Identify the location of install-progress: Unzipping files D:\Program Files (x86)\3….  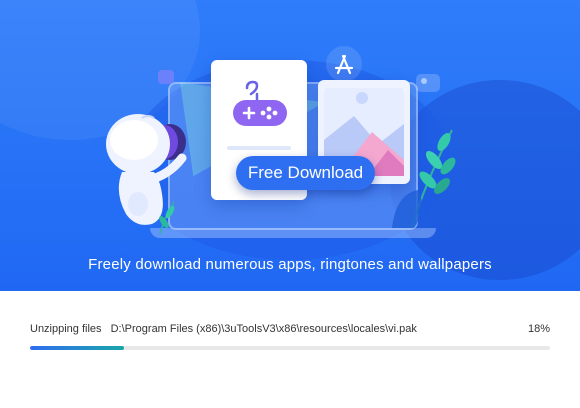
(290, 335).